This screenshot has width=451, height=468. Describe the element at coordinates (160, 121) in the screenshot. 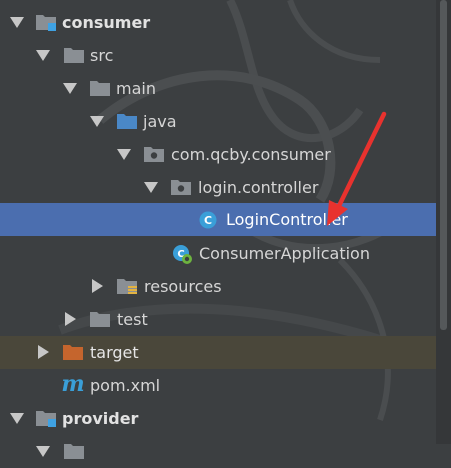

I see `tree-item-label: java` at that location.